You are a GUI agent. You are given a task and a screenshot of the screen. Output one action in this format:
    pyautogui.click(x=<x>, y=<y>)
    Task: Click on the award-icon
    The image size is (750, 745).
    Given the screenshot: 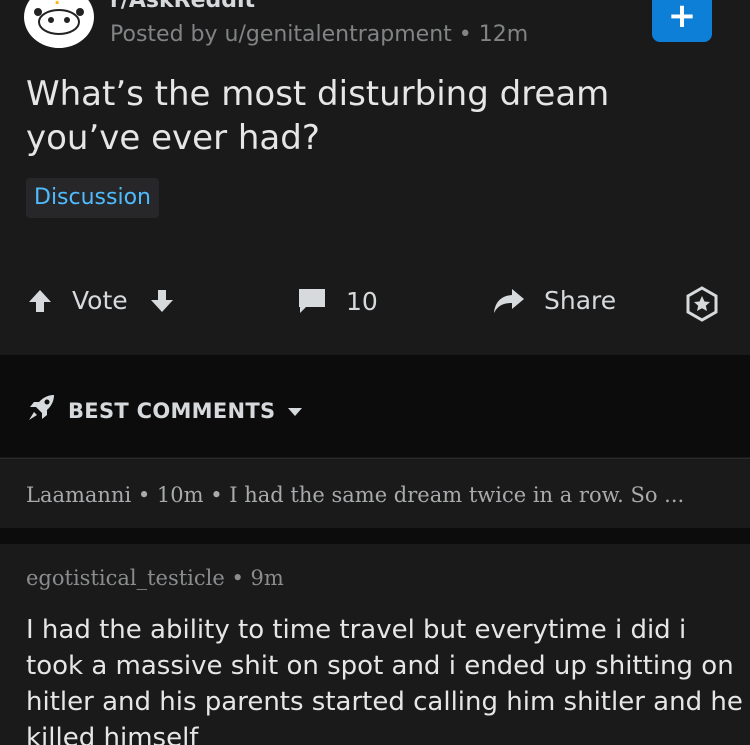 What is the action you would take?
    pyautogui.click(x=702, y=304)
    